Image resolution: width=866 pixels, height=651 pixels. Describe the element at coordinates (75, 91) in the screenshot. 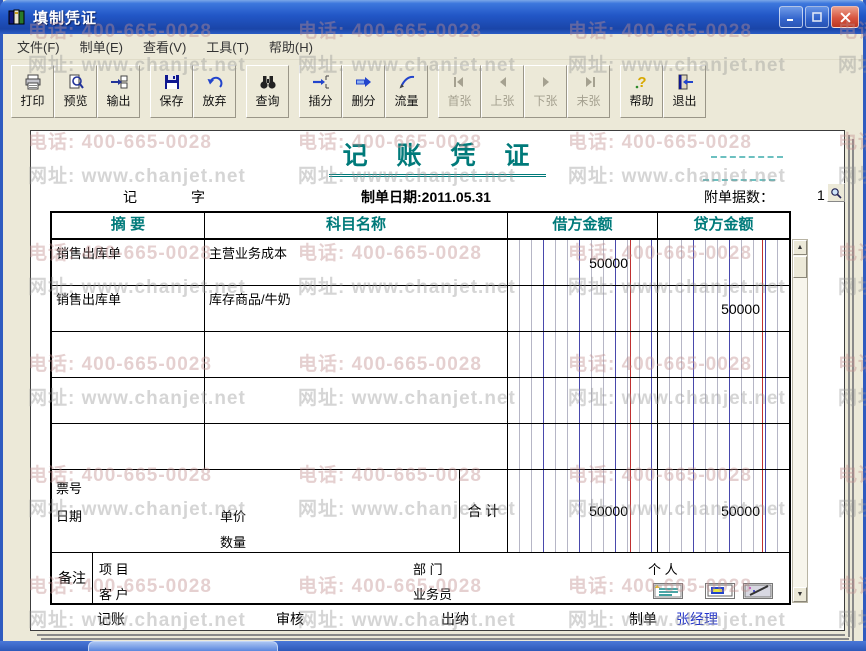

I see `preview-button: 预览` at that location.